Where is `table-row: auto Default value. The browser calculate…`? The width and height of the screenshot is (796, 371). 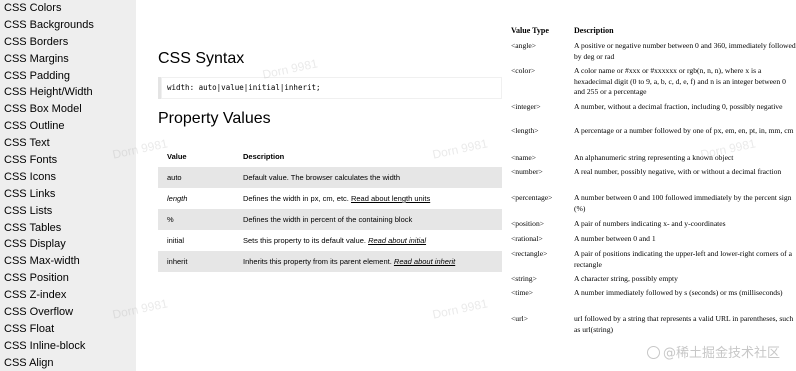
table-row: auto Default value. The browser calculate… is located at coordinates (330, 177).